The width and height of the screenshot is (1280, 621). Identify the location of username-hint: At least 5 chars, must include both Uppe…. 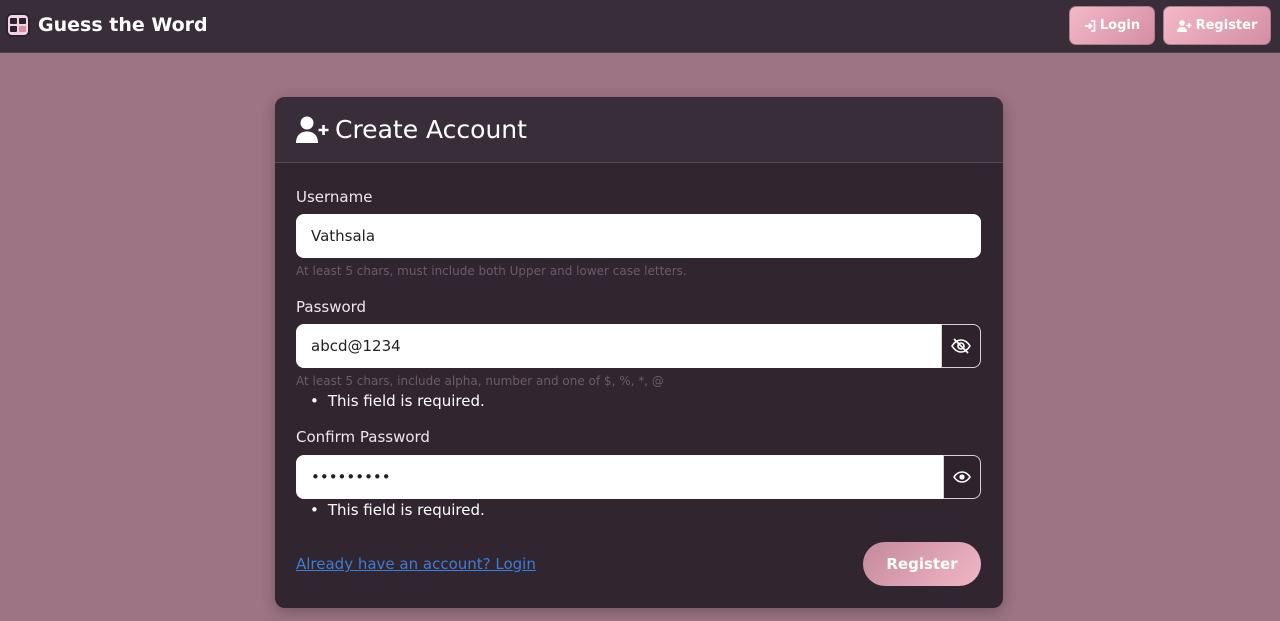
(491, 271).